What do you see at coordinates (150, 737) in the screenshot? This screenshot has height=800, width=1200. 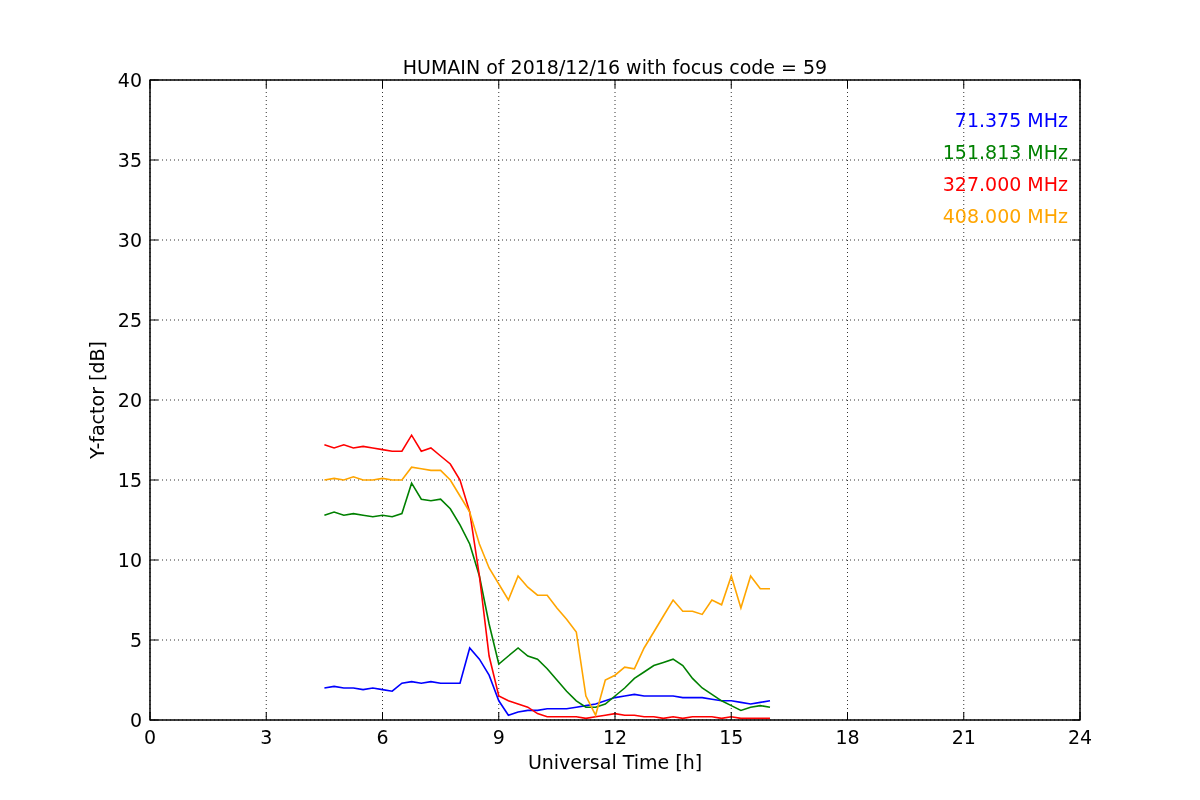 I see `x-tick-label: 0` at bounding box center [150, 737].